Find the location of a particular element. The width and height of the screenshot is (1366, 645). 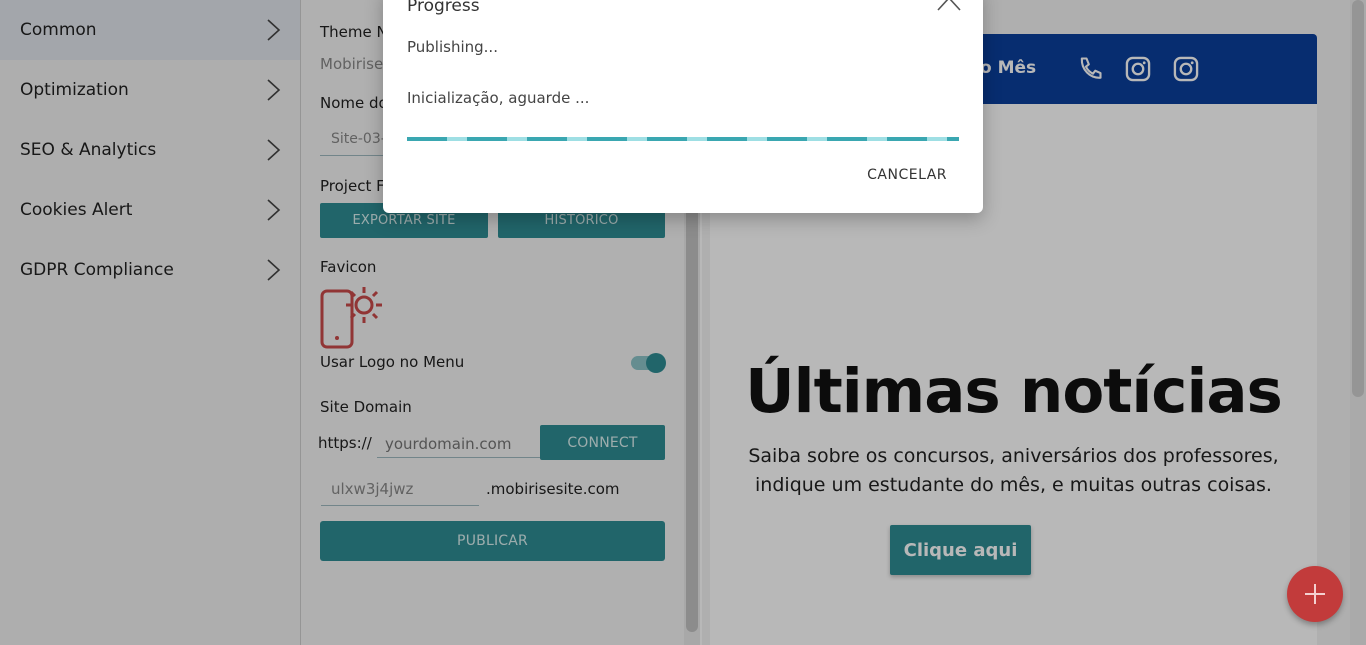

plus-icon is located at coordinates (1315, 594).